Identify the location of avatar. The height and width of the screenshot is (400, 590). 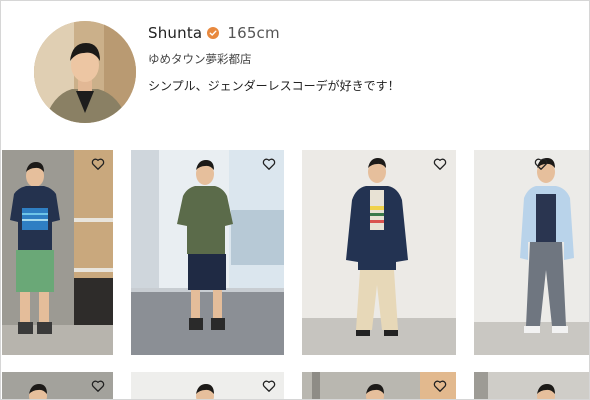
(85, 72).